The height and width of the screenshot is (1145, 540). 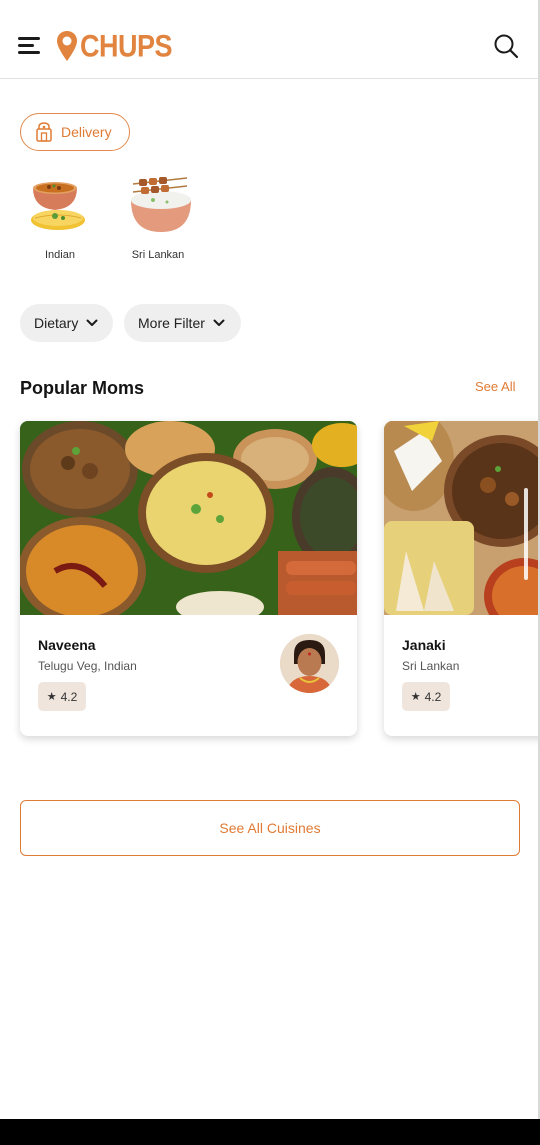 What do you see at coordinates (56, 323) in the screenshot?
I see `filter-label: Dietary` at bounding box center [56, 323].